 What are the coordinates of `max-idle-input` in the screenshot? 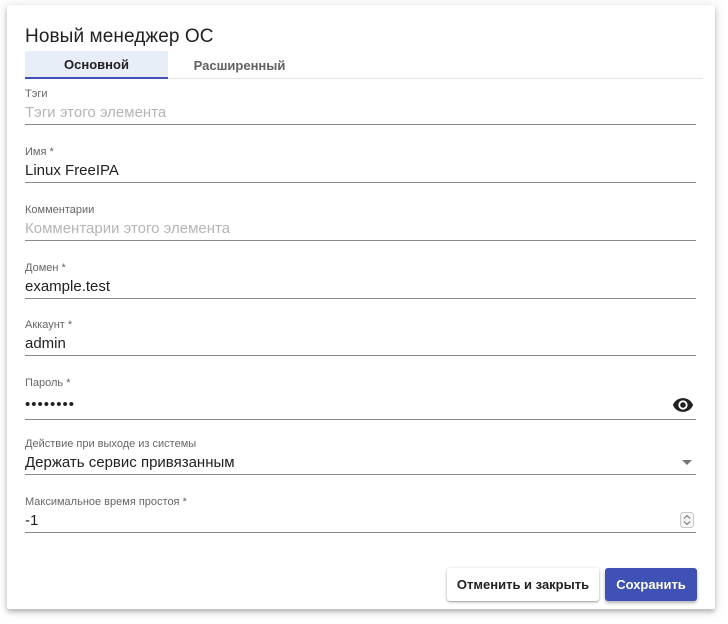 It's located at (360, 521).